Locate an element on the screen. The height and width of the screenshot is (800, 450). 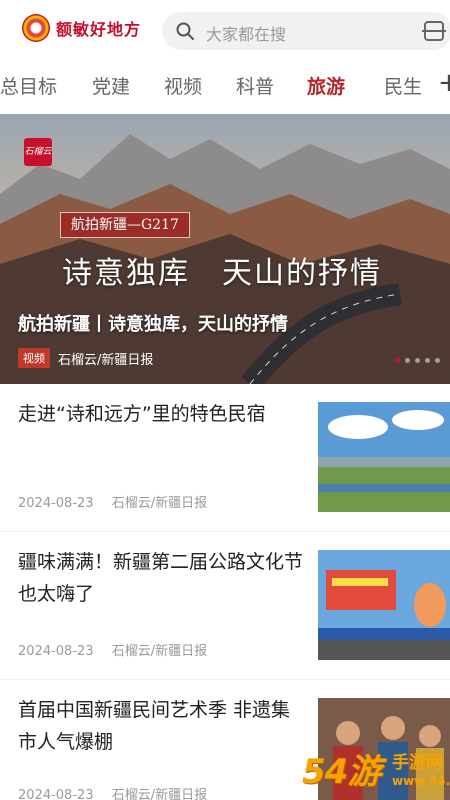
video-tag: 视频 is located at coordinates (34, 358).